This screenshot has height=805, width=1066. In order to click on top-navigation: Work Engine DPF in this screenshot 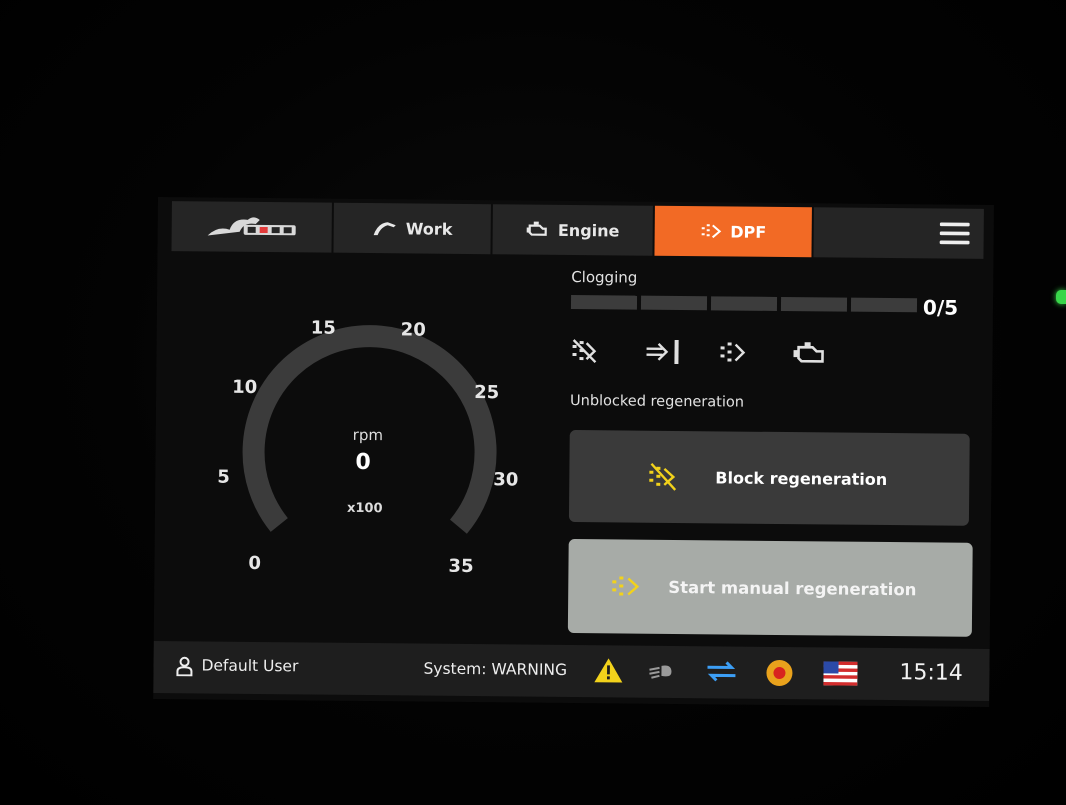, I will do `click(577, 230)`.